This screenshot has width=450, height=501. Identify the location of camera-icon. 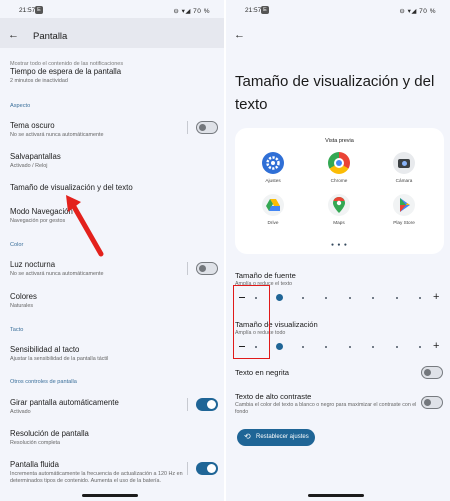
(404, 163).